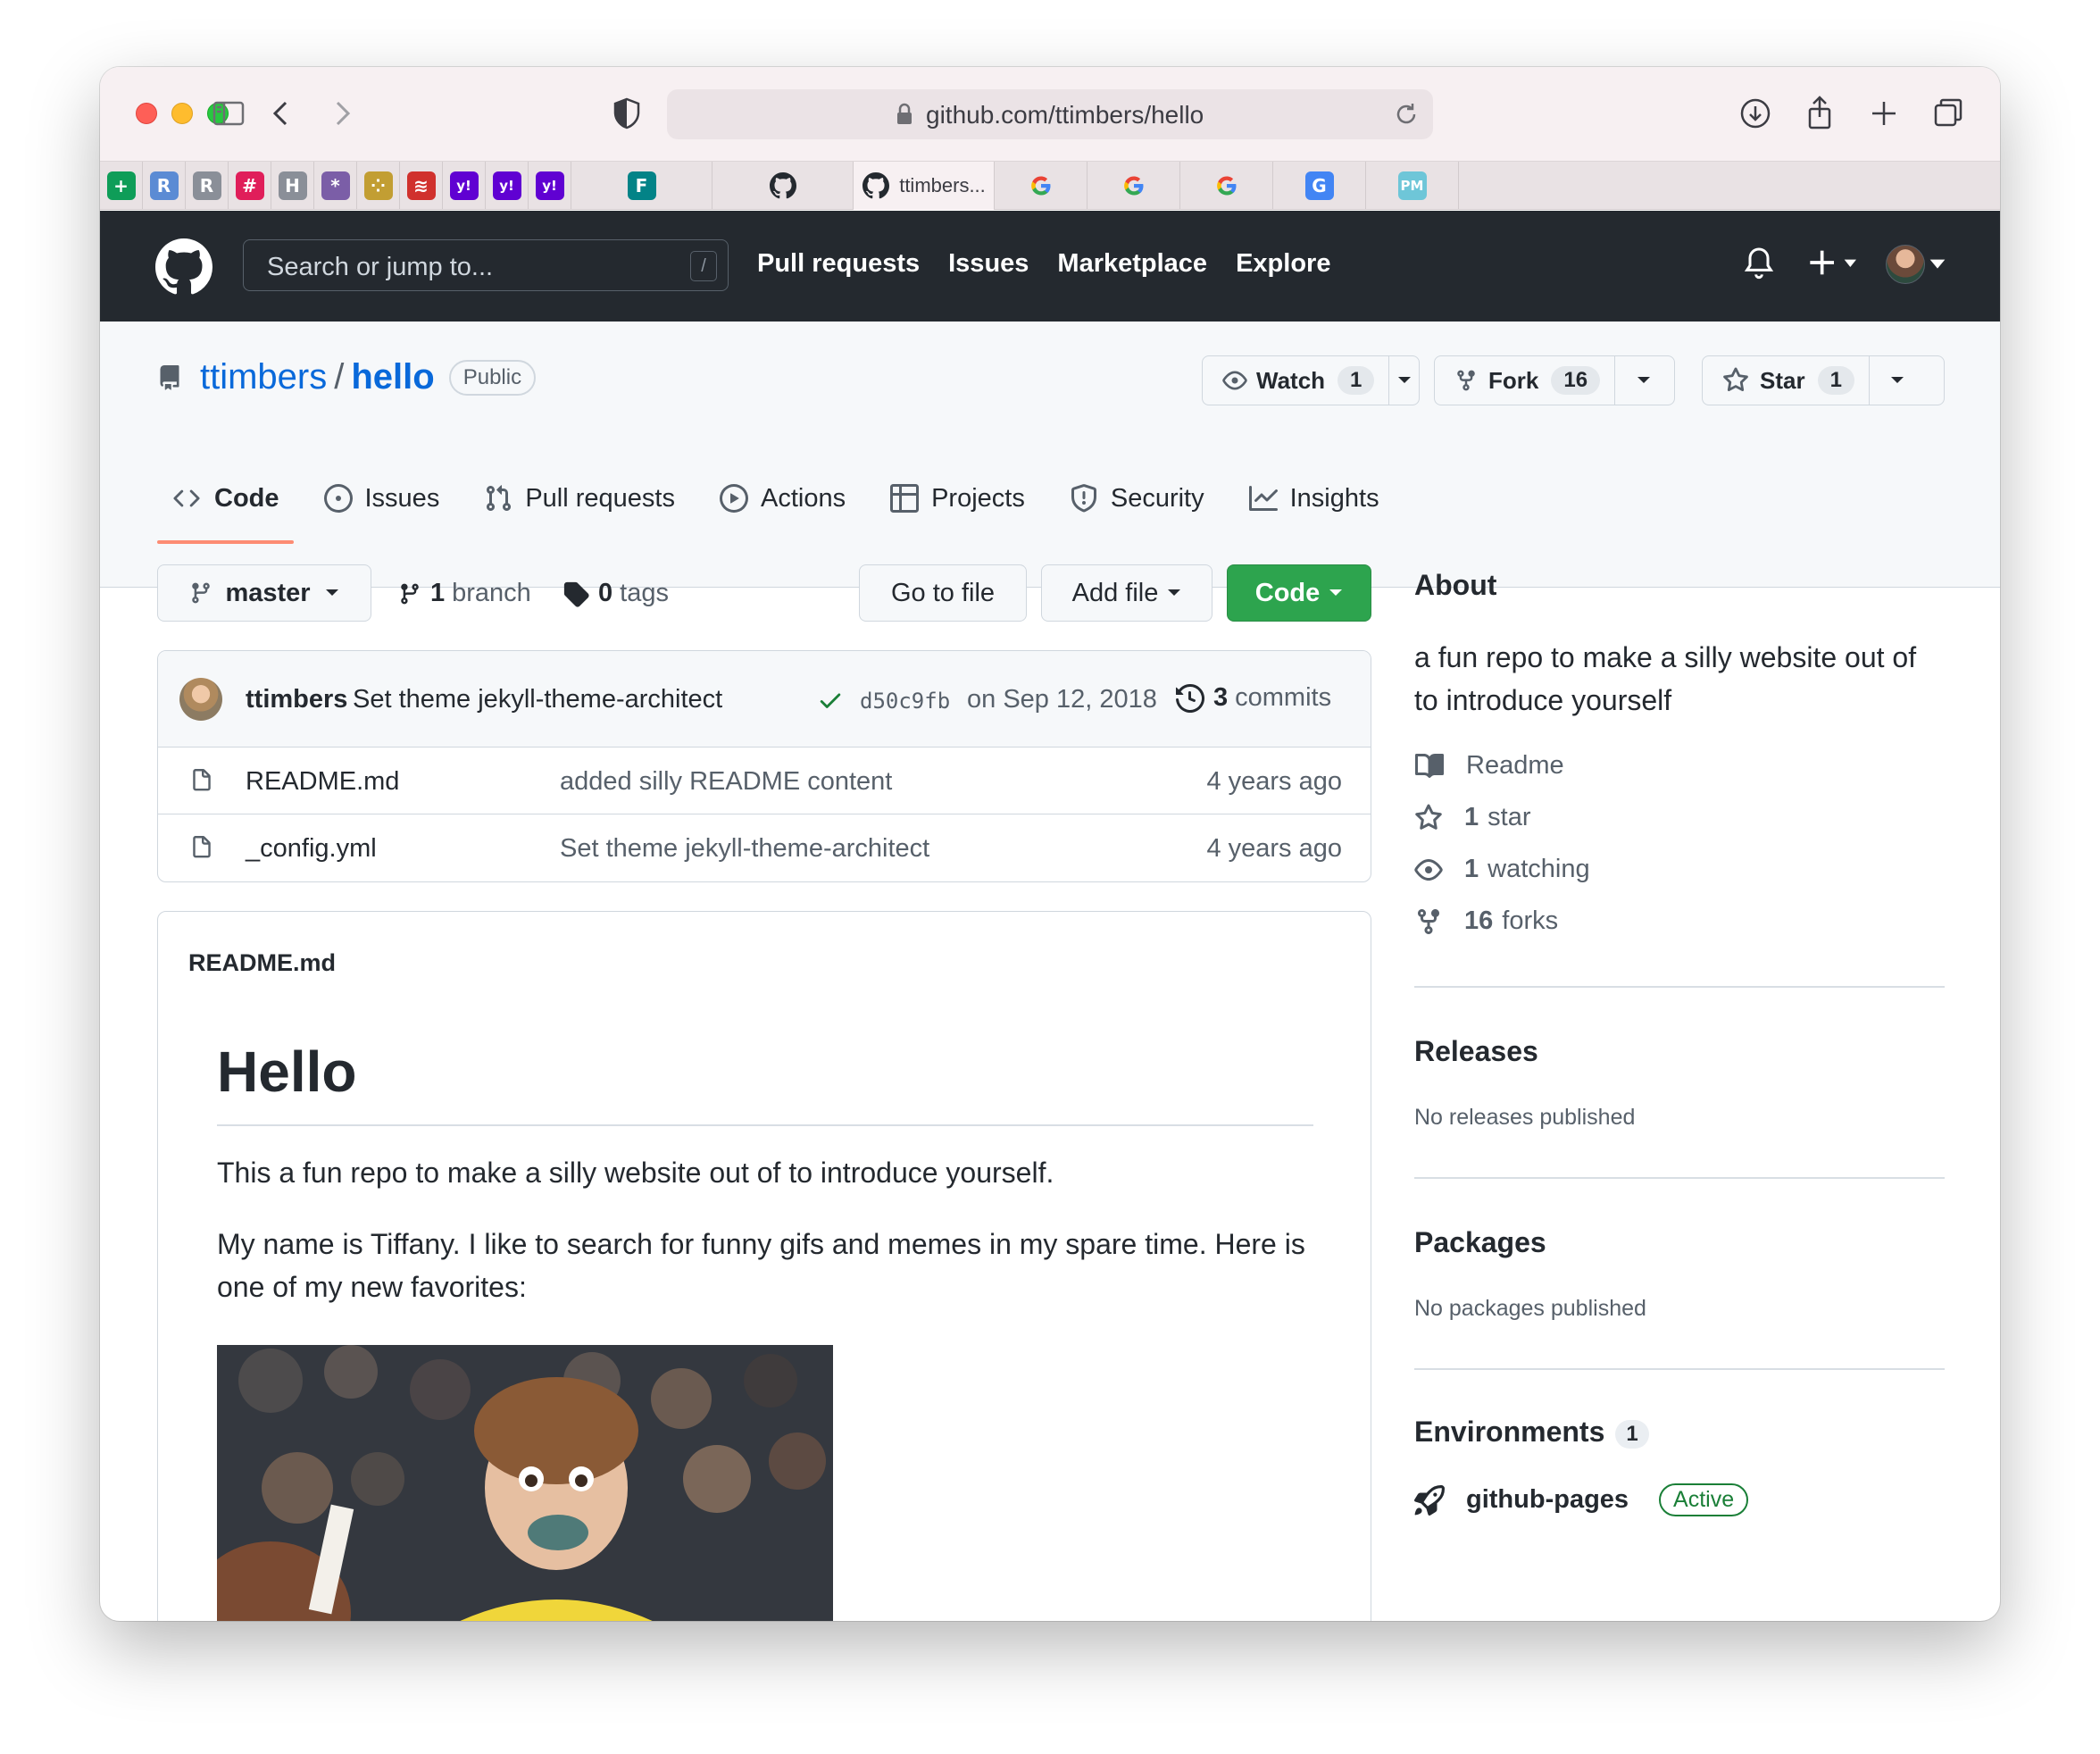 Image resolution: width=2100 pixels, height=1754 pixels. What do you see at coordinates (1132, 264) in the screenshot?
I see `nav-marketplace: Marketplace` at bounding box center [1132, 264].